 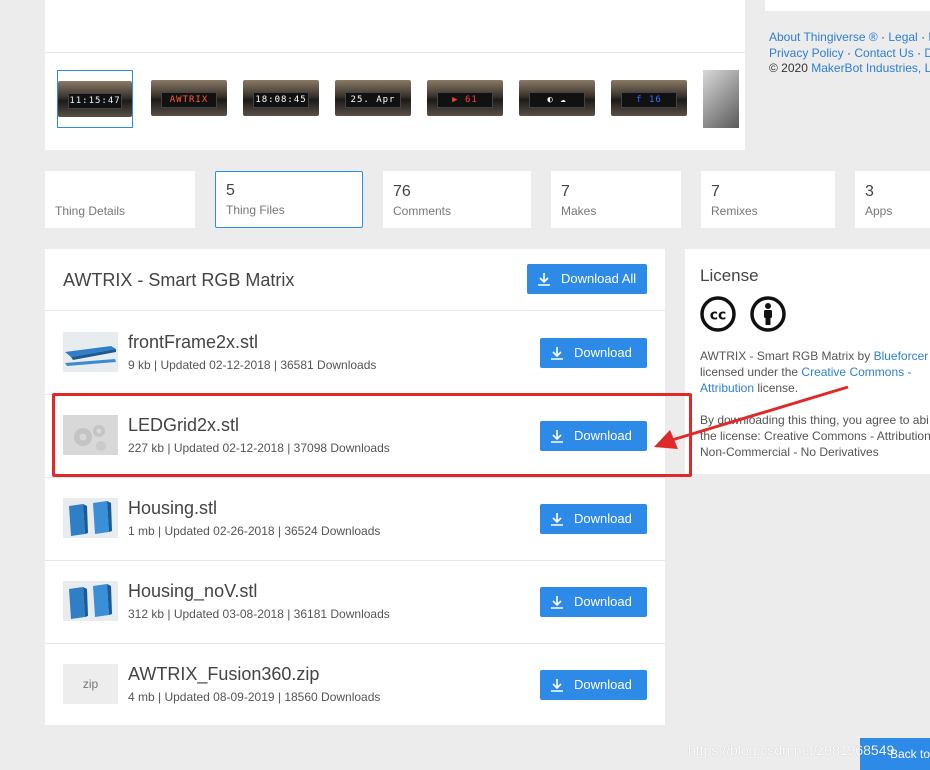 What do you see at coordinates (729, 275) in the screenshot?
I see `license-title: License` at bounding box center [729, 275].